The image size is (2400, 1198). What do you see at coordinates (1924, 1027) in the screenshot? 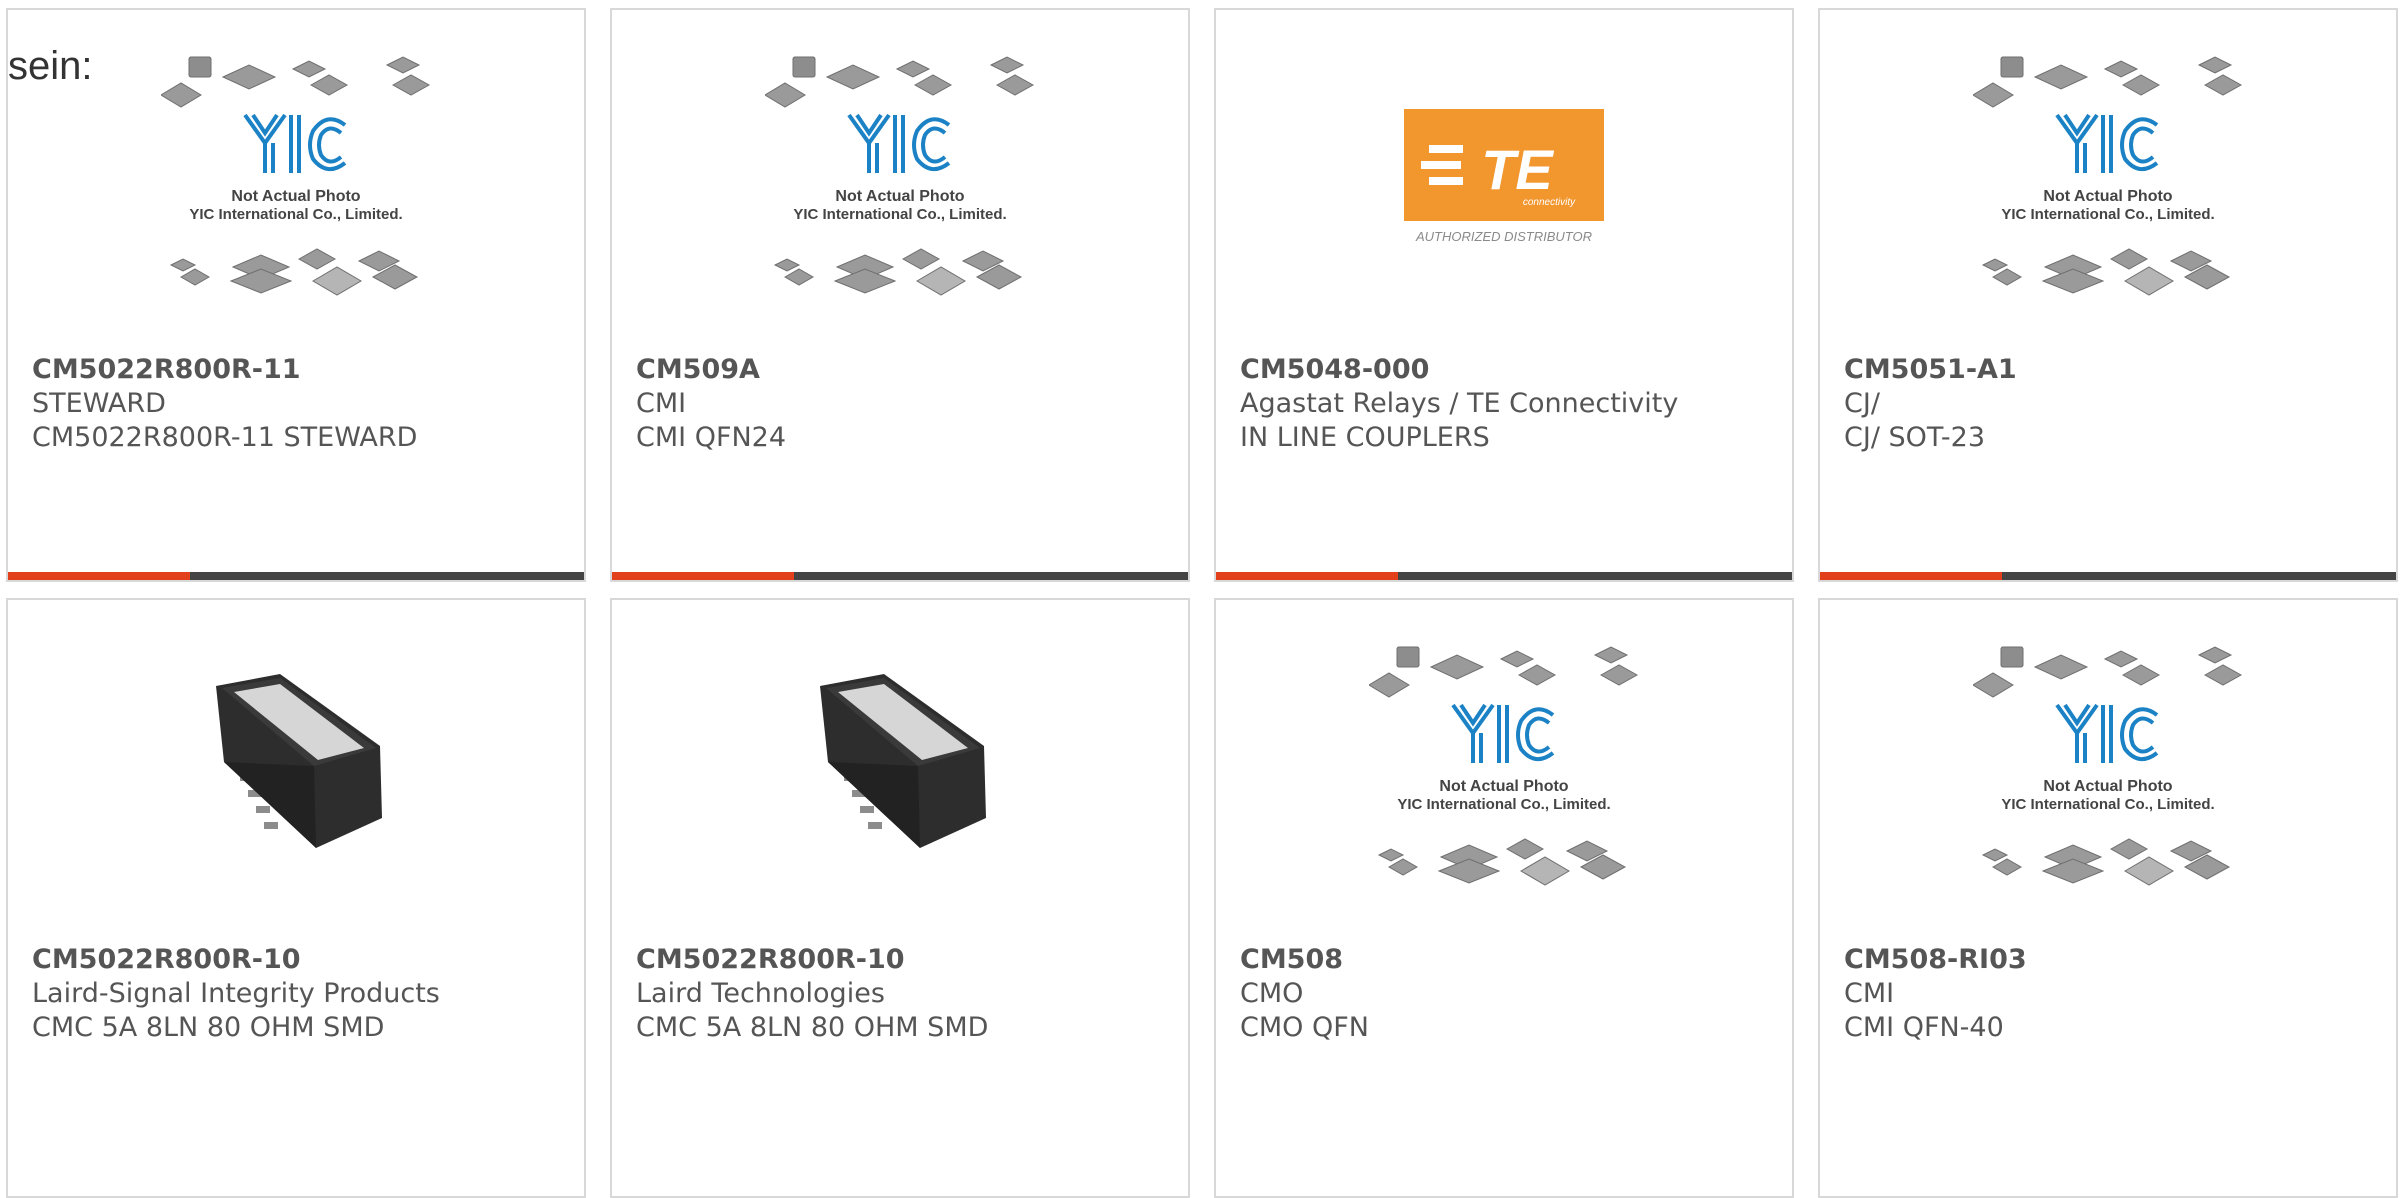
I see `description: CMI QFN-40` at bounding box center [1924, 1027].